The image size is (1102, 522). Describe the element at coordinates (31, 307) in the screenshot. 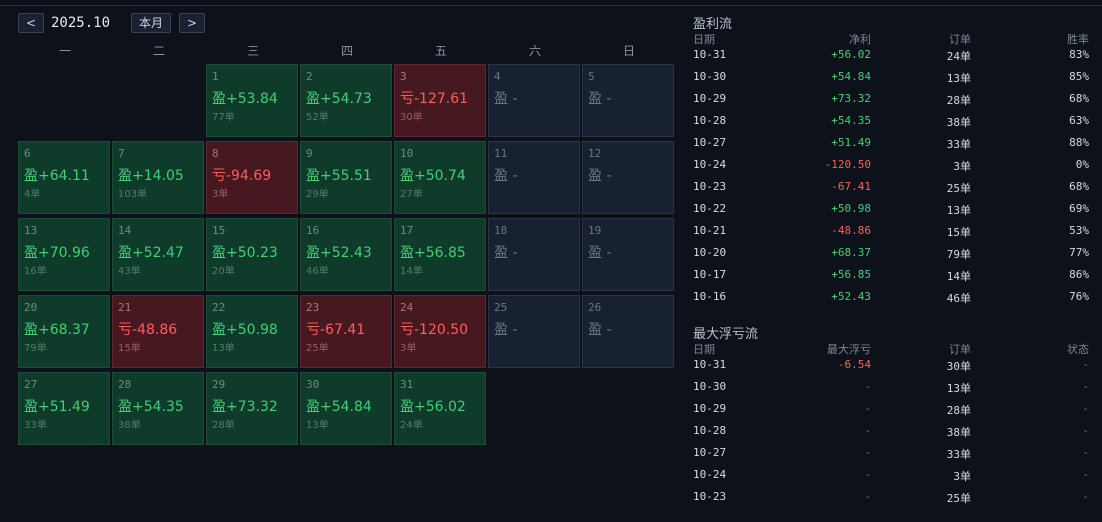

I see `day-number: 20` at that location.